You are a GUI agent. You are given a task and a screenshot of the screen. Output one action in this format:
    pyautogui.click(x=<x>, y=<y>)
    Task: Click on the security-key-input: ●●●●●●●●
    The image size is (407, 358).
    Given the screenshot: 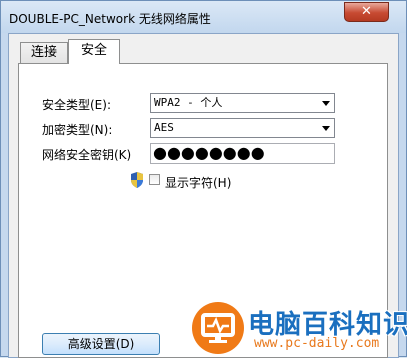 What is the action you would take?
    pyautogui.click(x=242, y=153)
    